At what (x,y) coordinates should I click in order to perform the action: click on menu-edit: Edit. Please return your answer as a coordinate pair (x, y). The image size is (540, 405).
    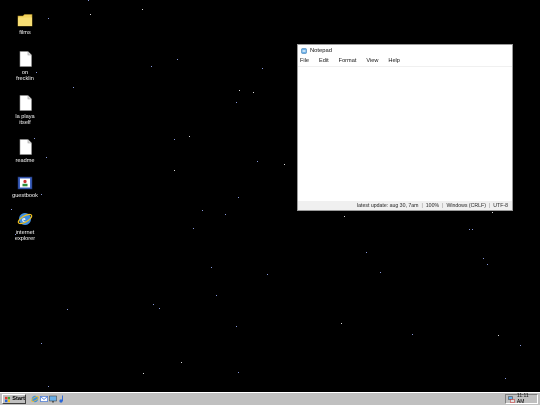
    Looking at the image, I should click on (324, 61).